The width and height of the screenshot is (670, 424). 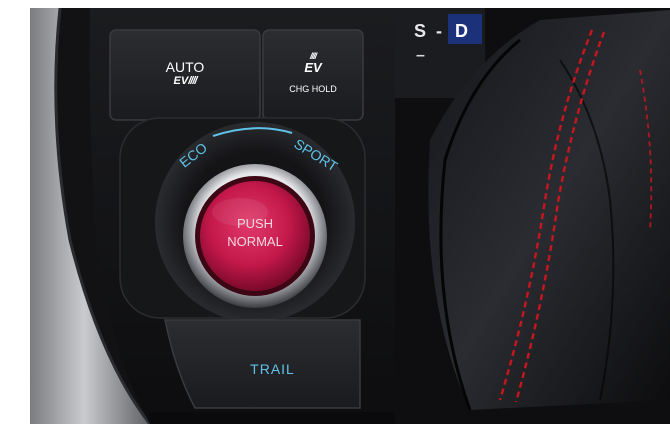 I want to click on ev-charge-hold-icon: //// EV, so click(x=313, y=63).